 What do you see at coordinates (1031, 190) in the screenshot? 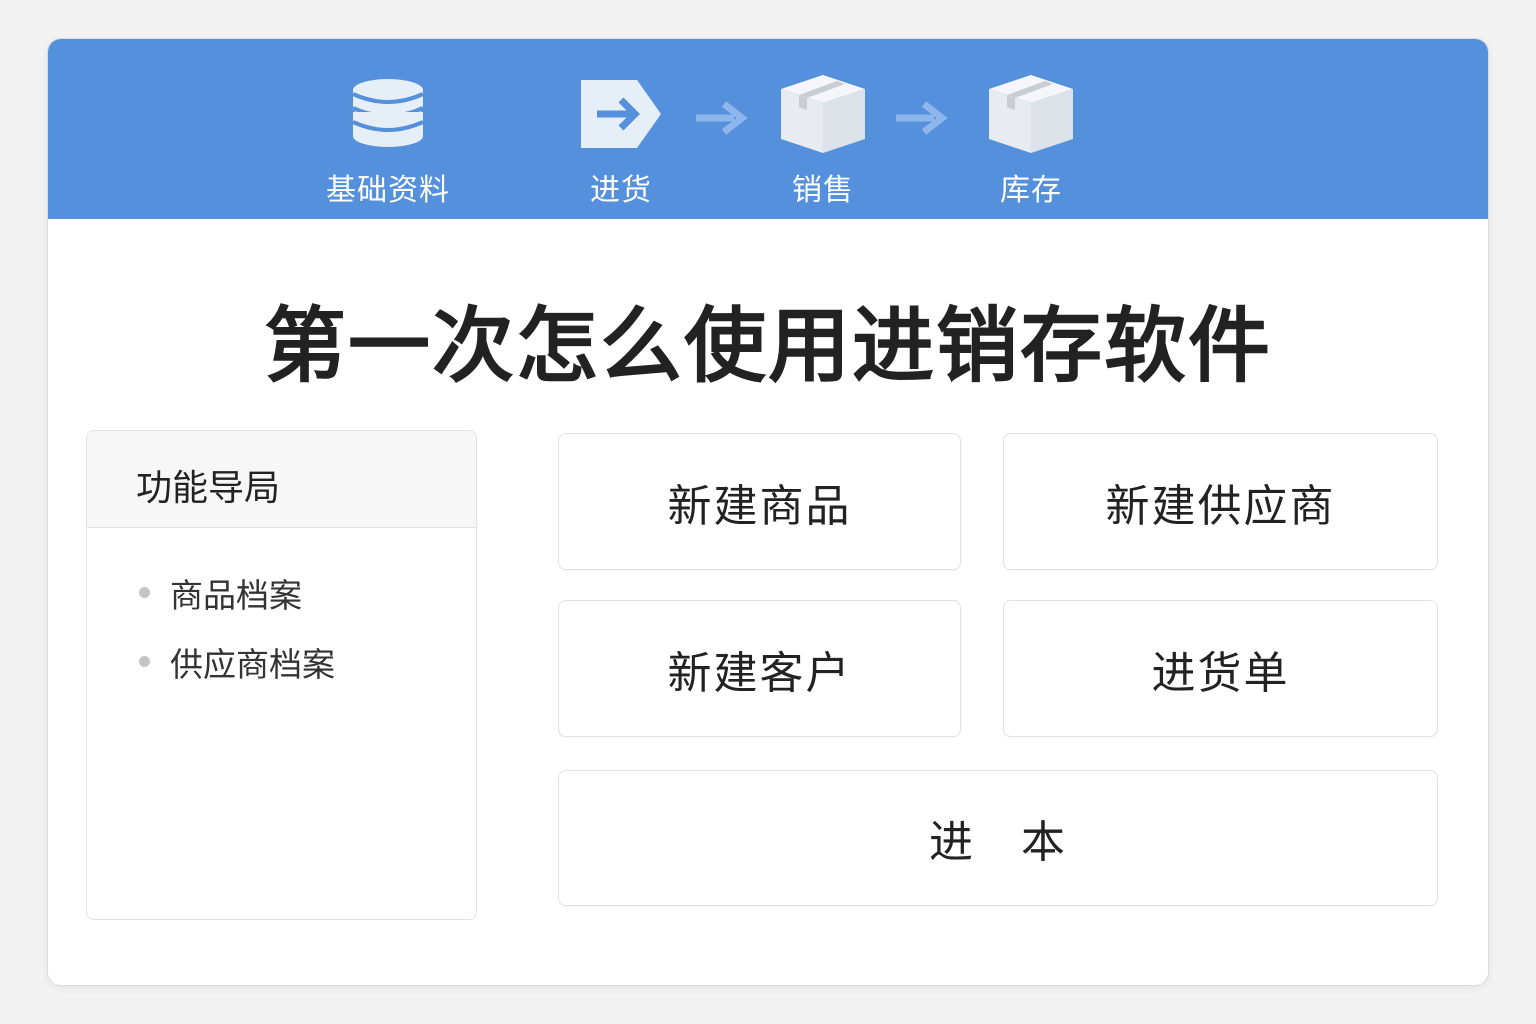
I see `step-label: 库存` at bounding box center [1031, 190].